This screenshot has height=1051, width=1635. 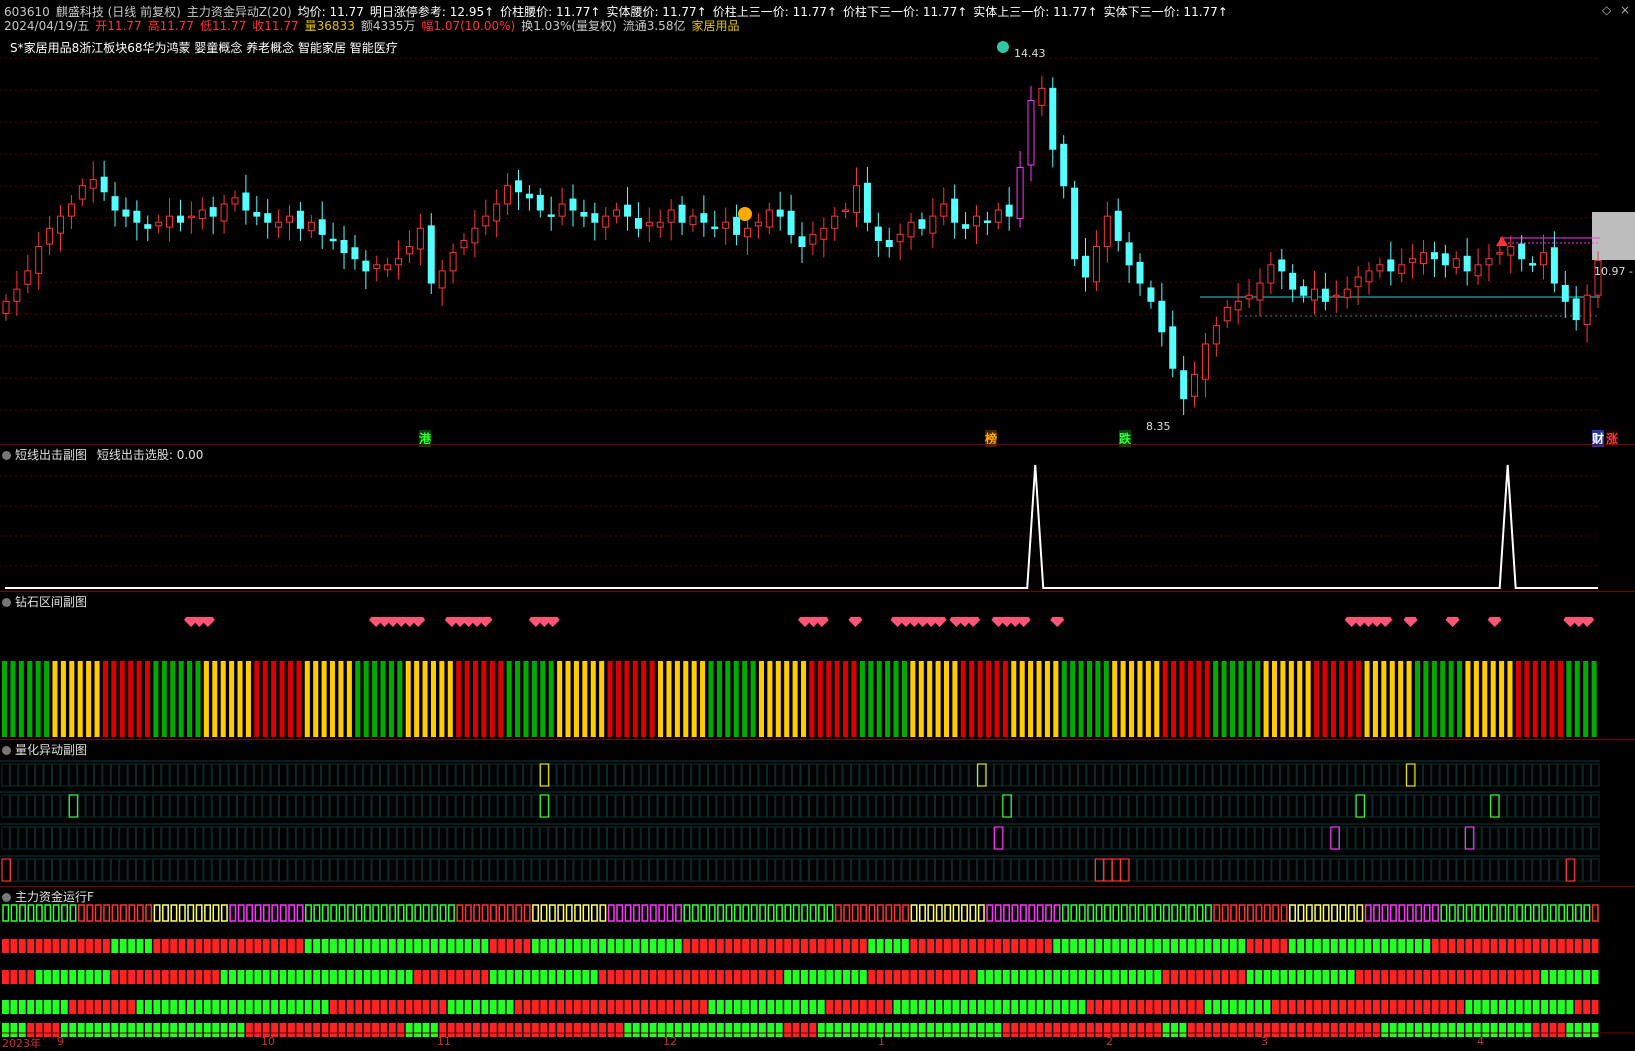 I want to click on panel-title-capital: 主力资金运行F, so click(x=48, y=896).